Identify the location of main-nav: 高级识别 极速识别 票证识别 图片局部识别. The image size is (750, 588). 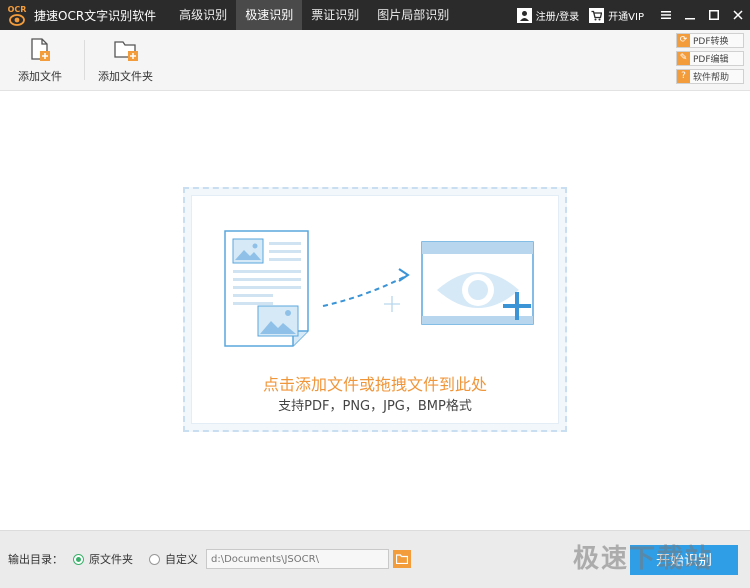
(314, 15).